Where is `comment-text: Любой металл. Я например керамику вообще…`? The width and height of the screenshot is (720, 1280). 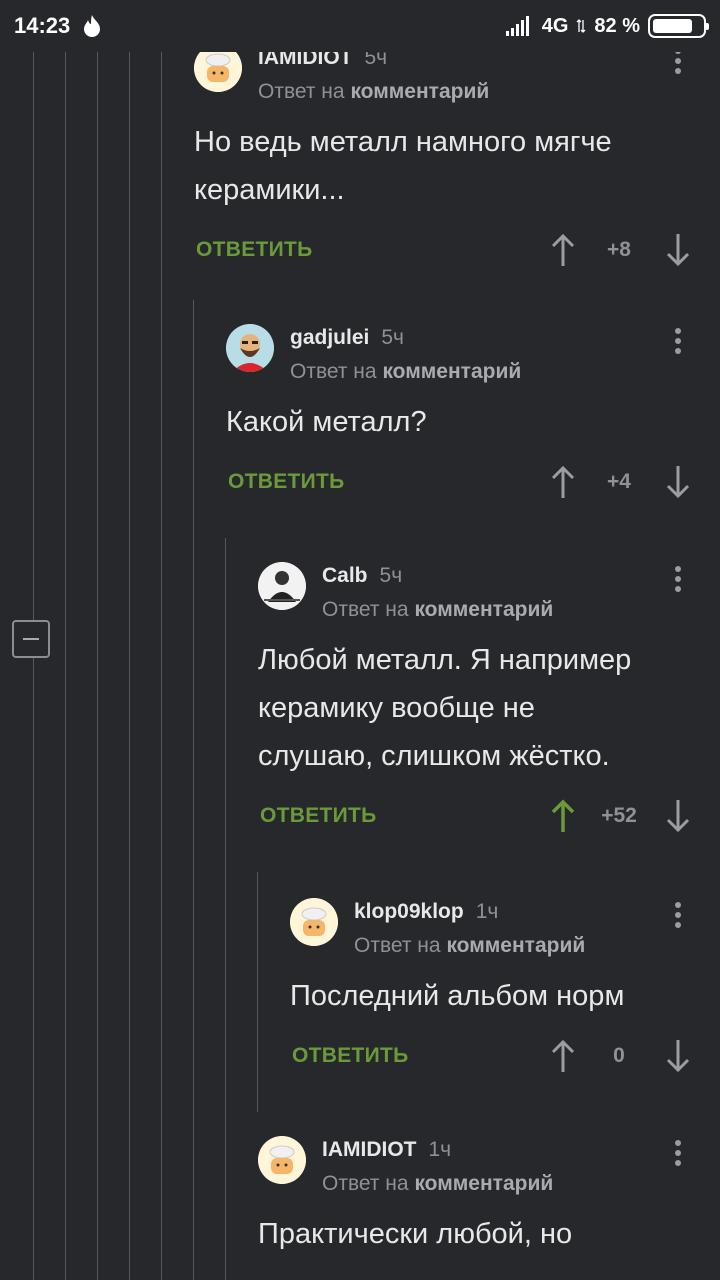 comment-text: Любой металл. Я например керамику вообще… is located at coordinates (445, 708).